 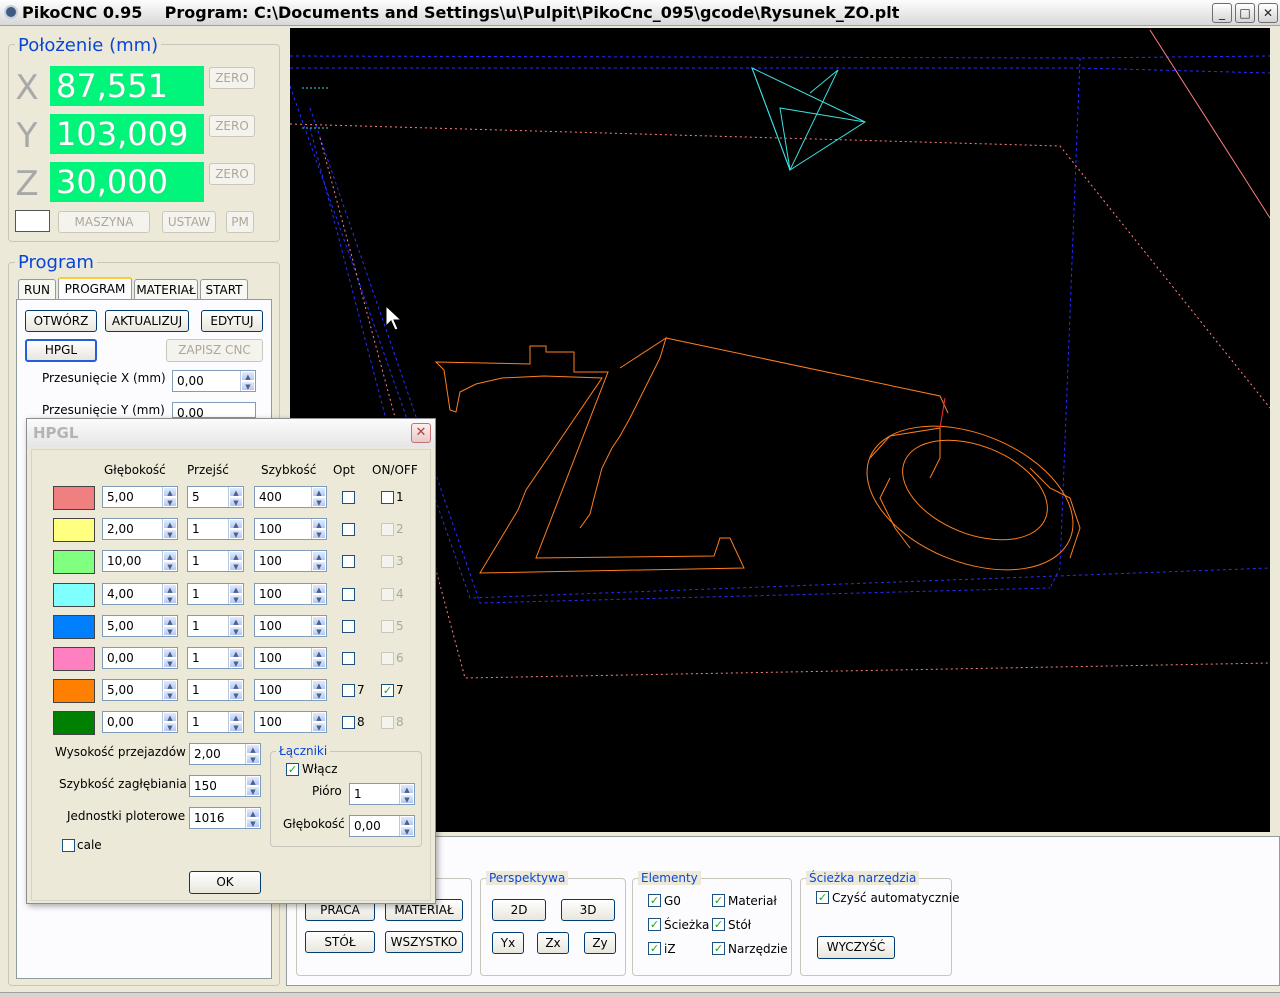 What do you see at coordinates (387, 626) in the screenshot?
I see `pen-5-on-checkbox` at bounding box center [387, 626].